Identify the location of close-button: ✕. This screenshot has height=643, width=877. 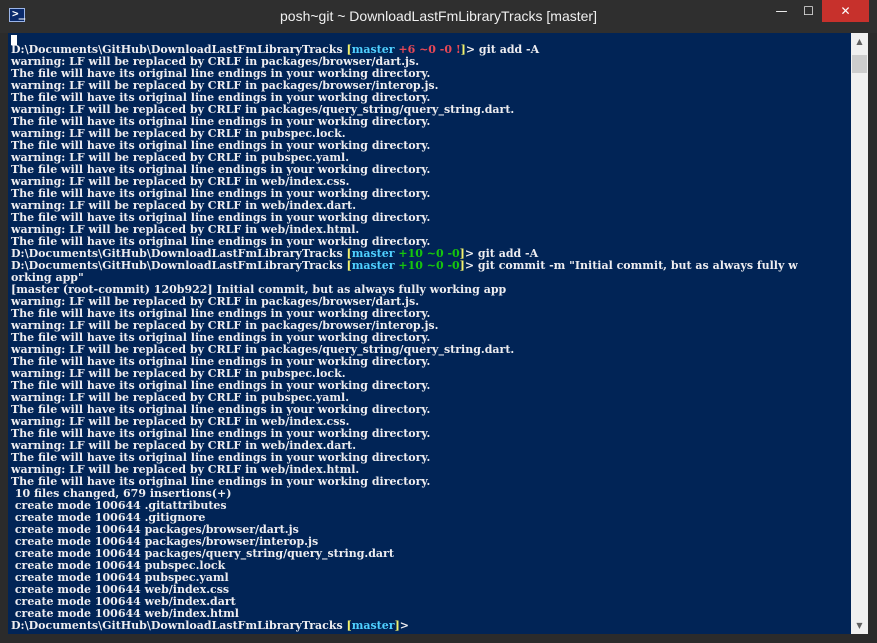
(845, 11).